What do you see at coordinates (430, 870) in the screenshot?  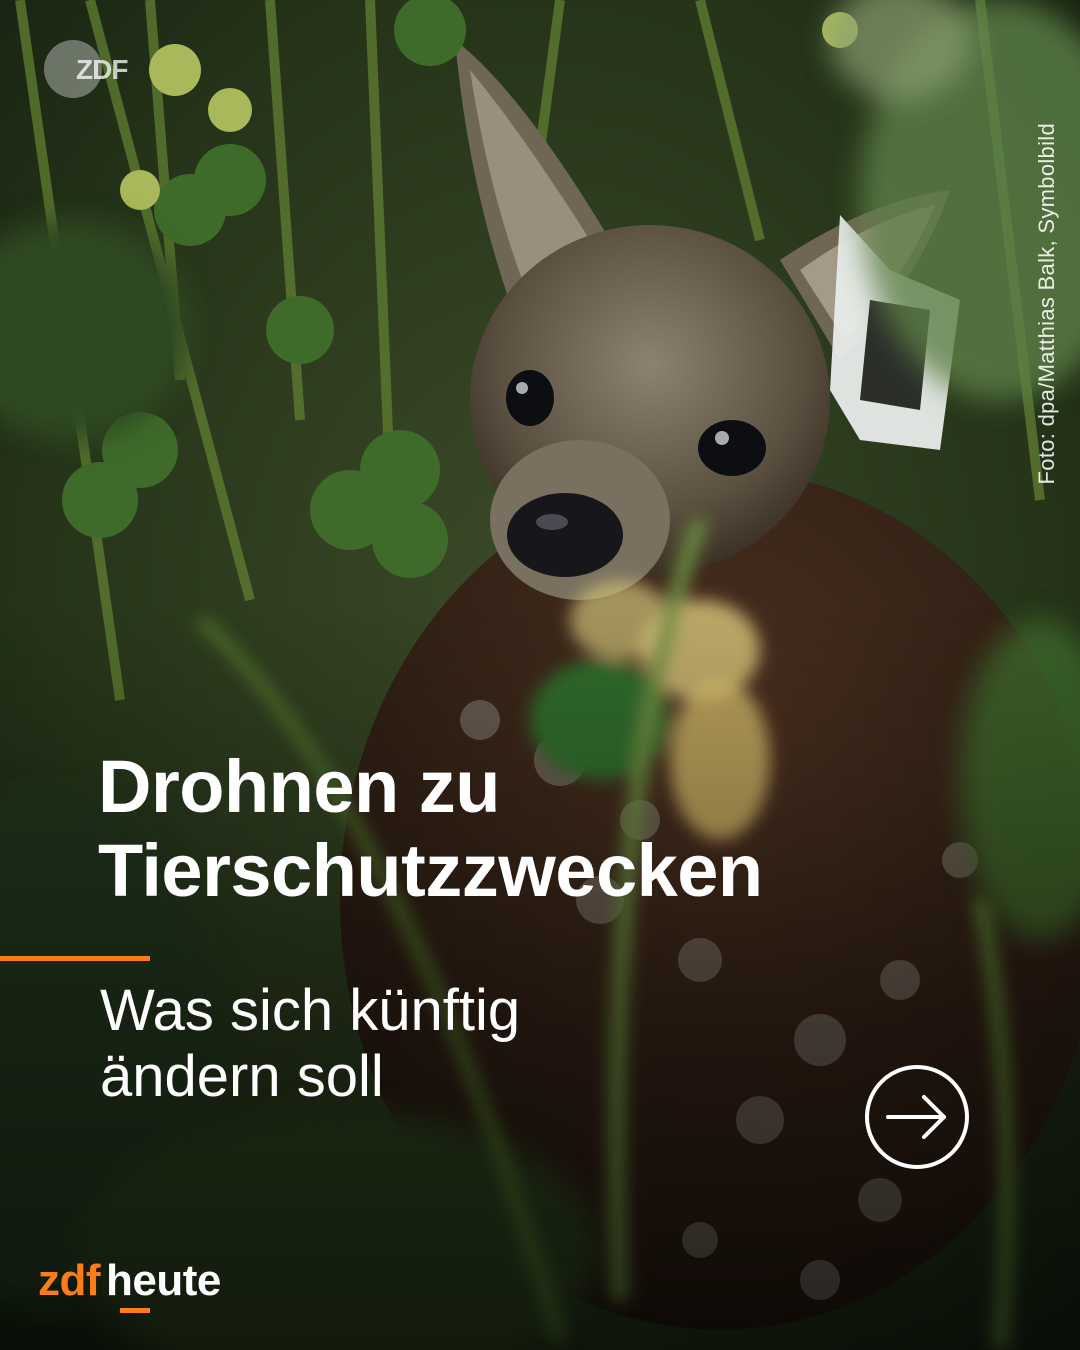 I see `headline-line-2: Tierschutzzwecken` at bounding box center [430, 870].